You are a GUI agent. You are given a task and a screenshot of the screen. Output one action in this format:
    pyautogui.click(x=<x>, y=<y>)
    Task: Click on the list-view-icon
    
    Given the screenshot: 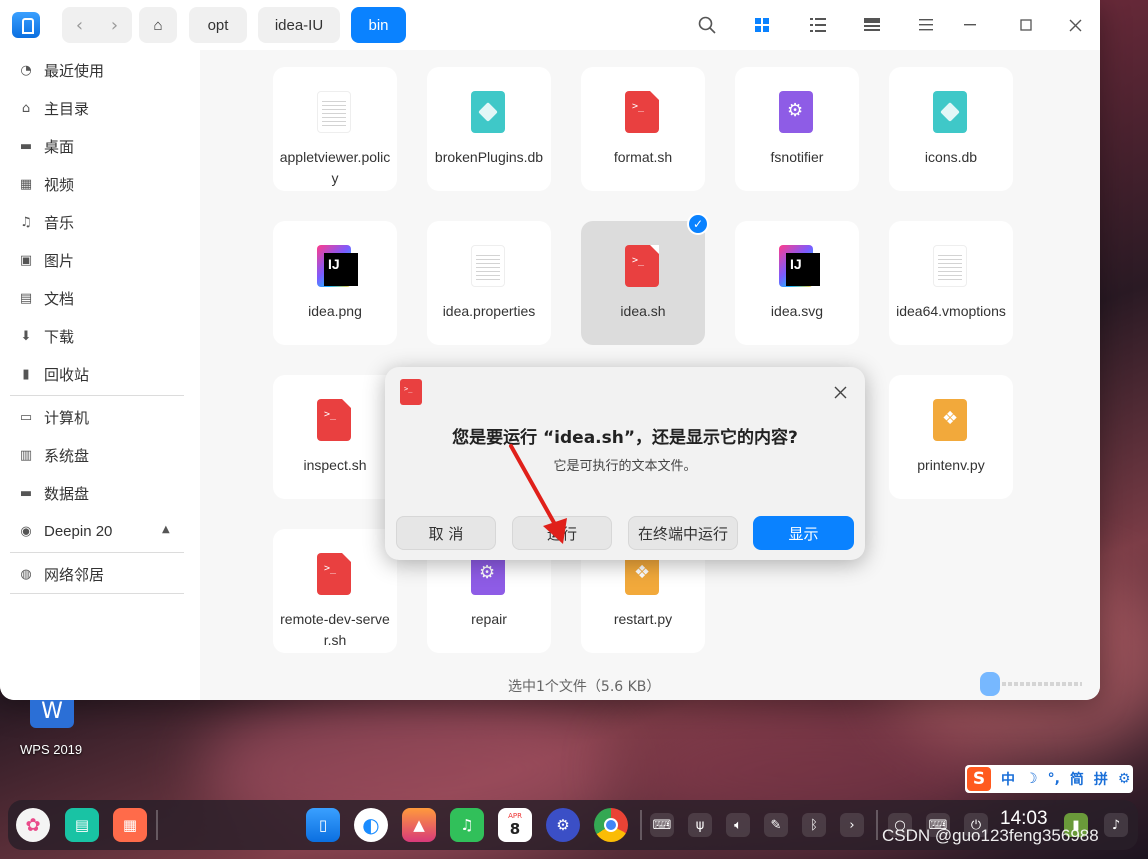 What is the action you would take?
    pyautogui.click(x=818, y=25)
    